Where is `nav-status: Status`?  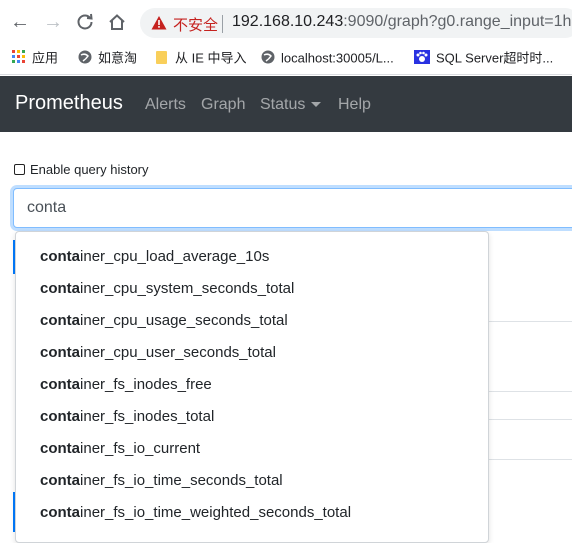
nav-status: Status is located at coordinates (291, 105).